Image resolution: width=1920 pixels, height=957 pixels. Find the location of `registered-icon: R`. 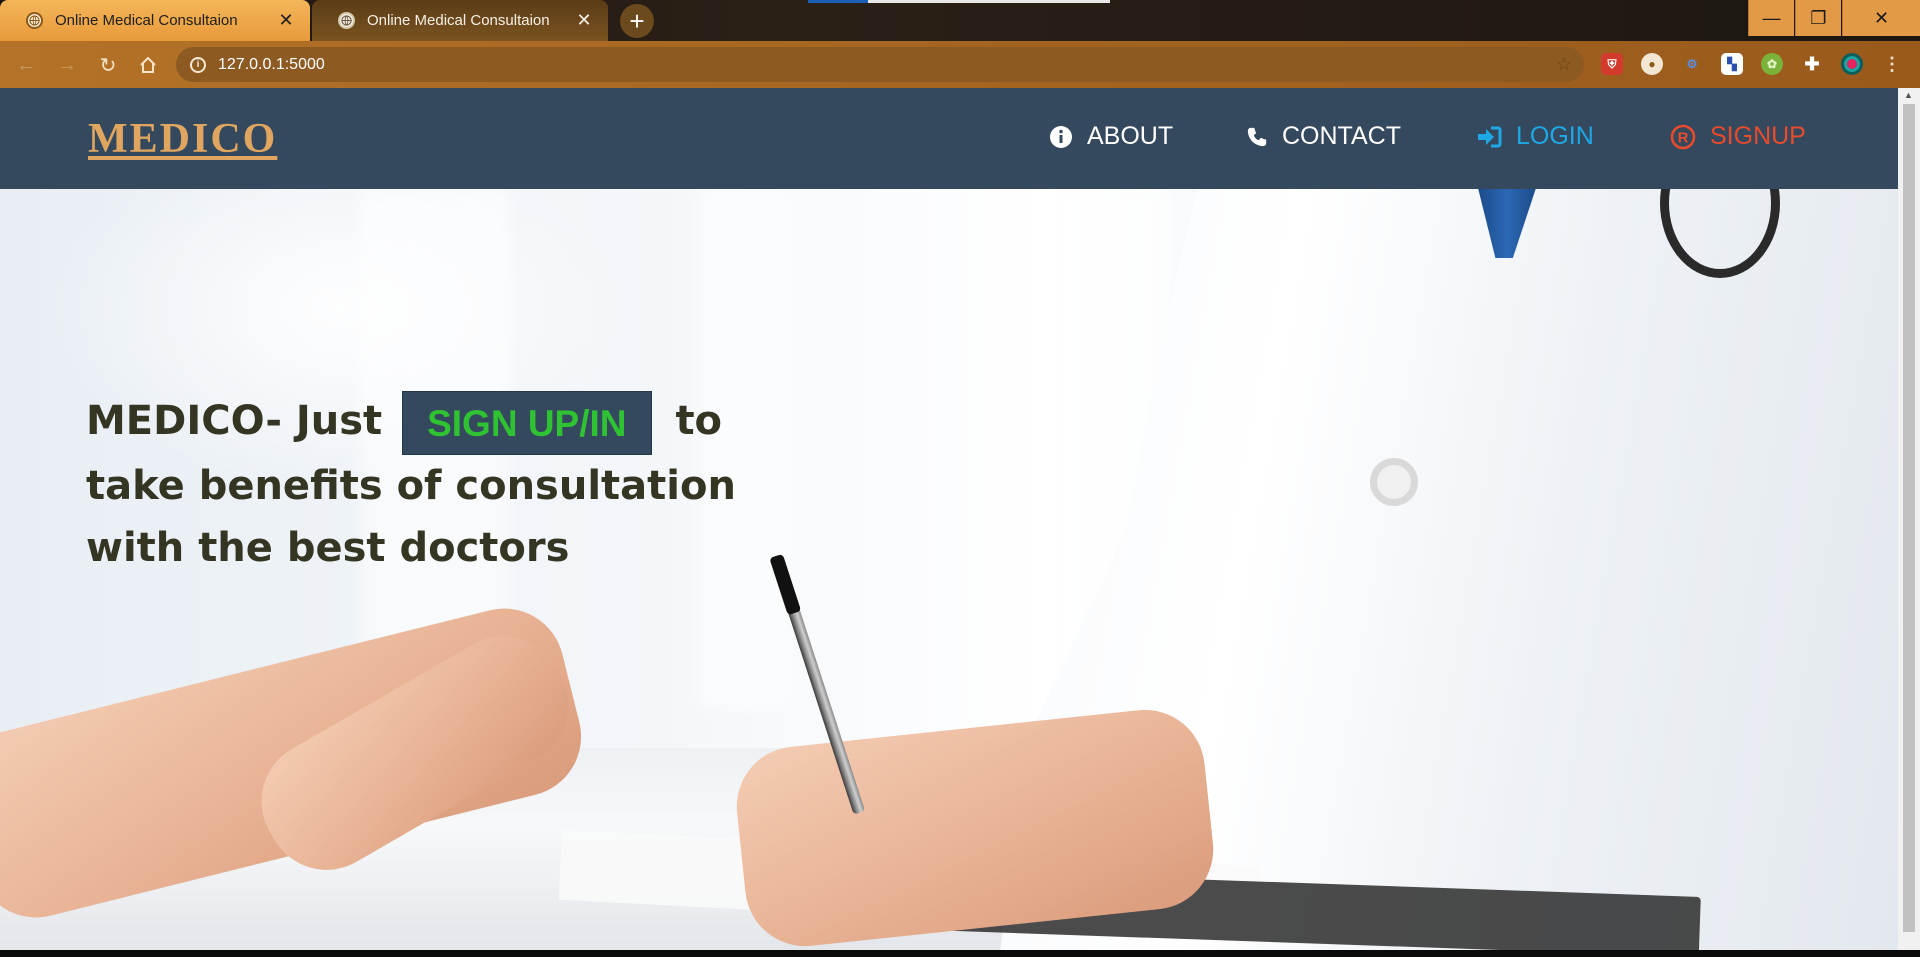

registered-icon: R is located at coordinates (1683, 137).